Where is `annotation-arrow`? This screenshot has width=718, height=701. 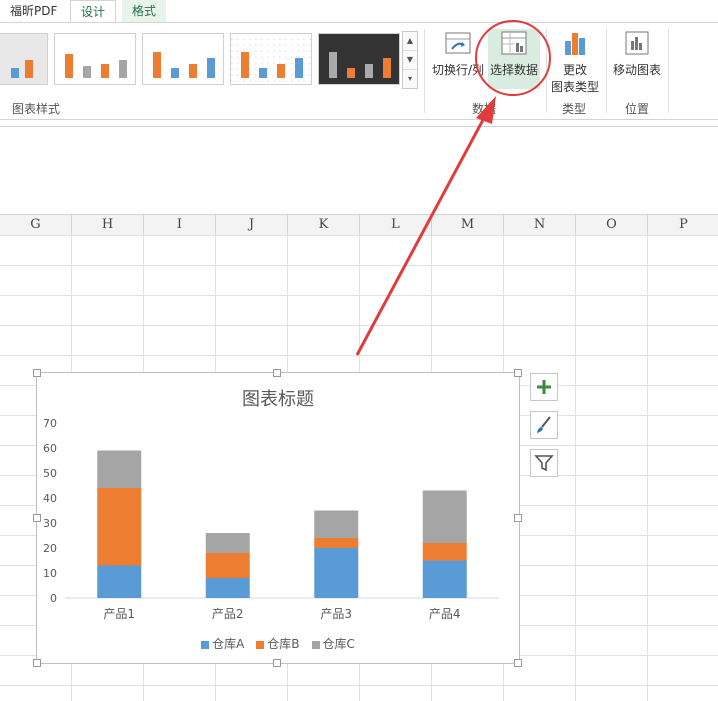
annotation-arrow is located at coordinates (425, 226).